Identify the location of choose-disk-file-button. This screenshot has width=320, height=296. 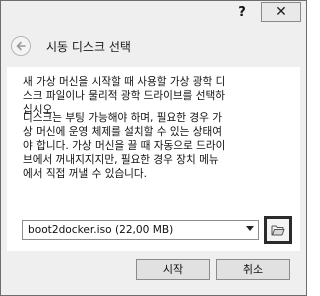
(278, 230).